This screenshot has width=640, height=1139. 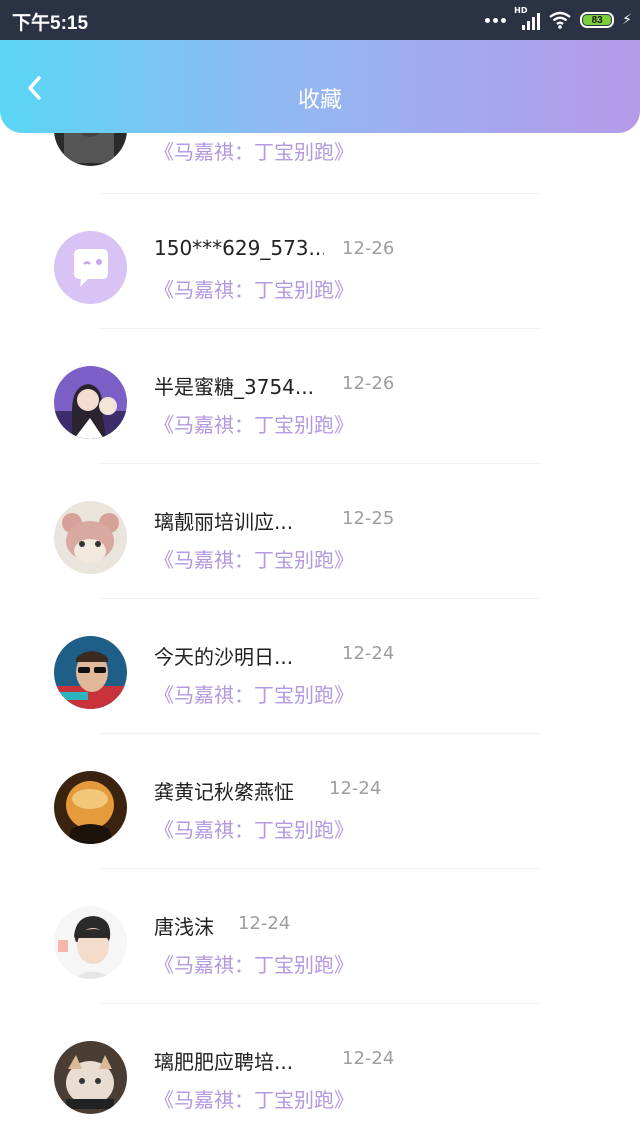 I want to click on charging-icon: ⚡, so click(x=627, y=20).